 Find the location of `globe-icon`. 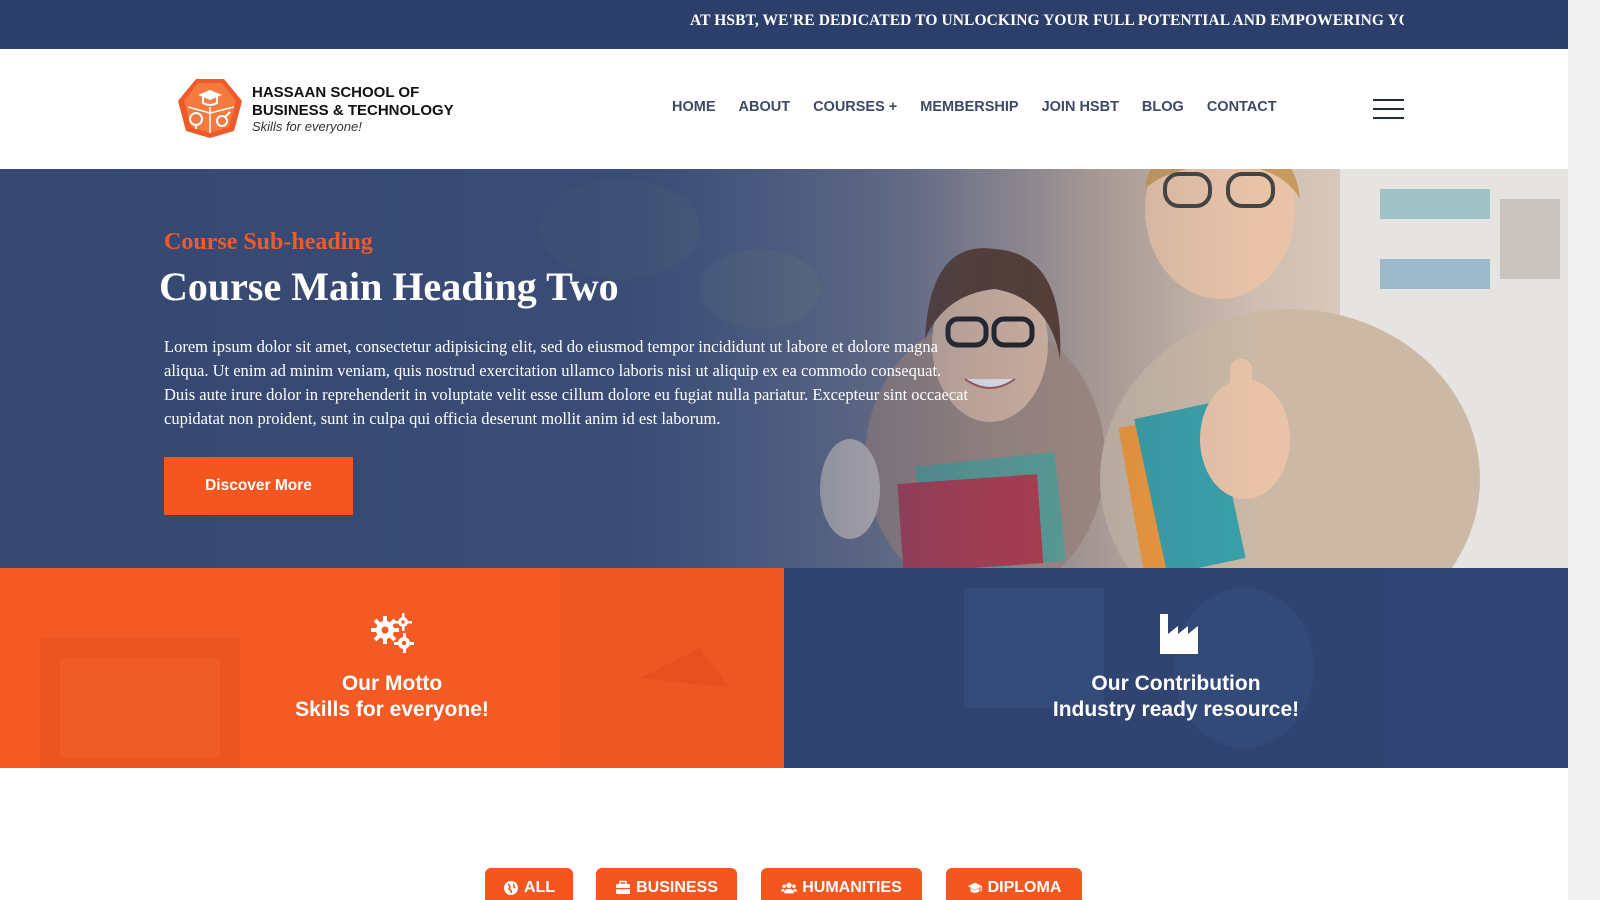

globe-icon is located at coordinates (510, 888).